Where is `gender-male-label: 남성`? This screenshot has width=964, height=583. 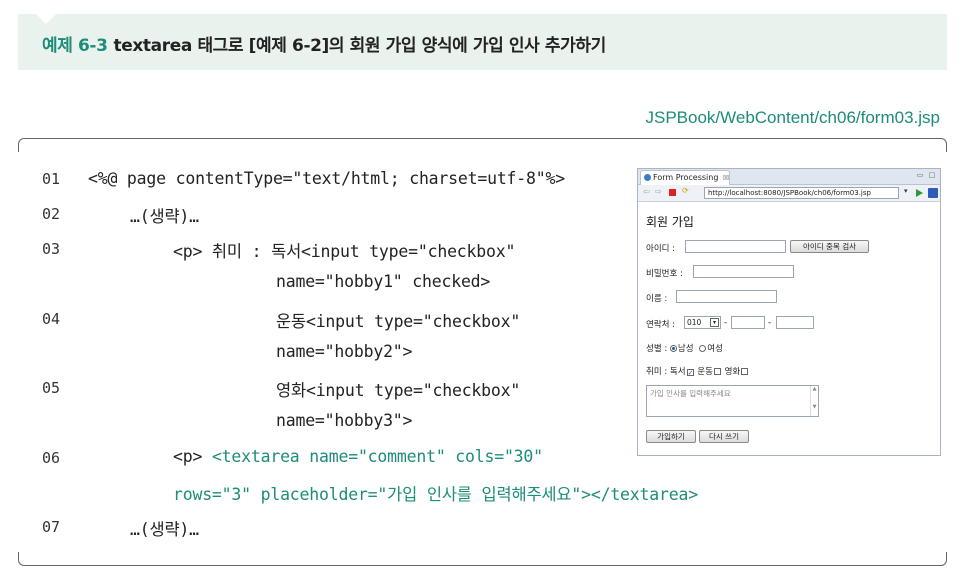
gender-male-label: 남성 is located at coordinates (685, 349).